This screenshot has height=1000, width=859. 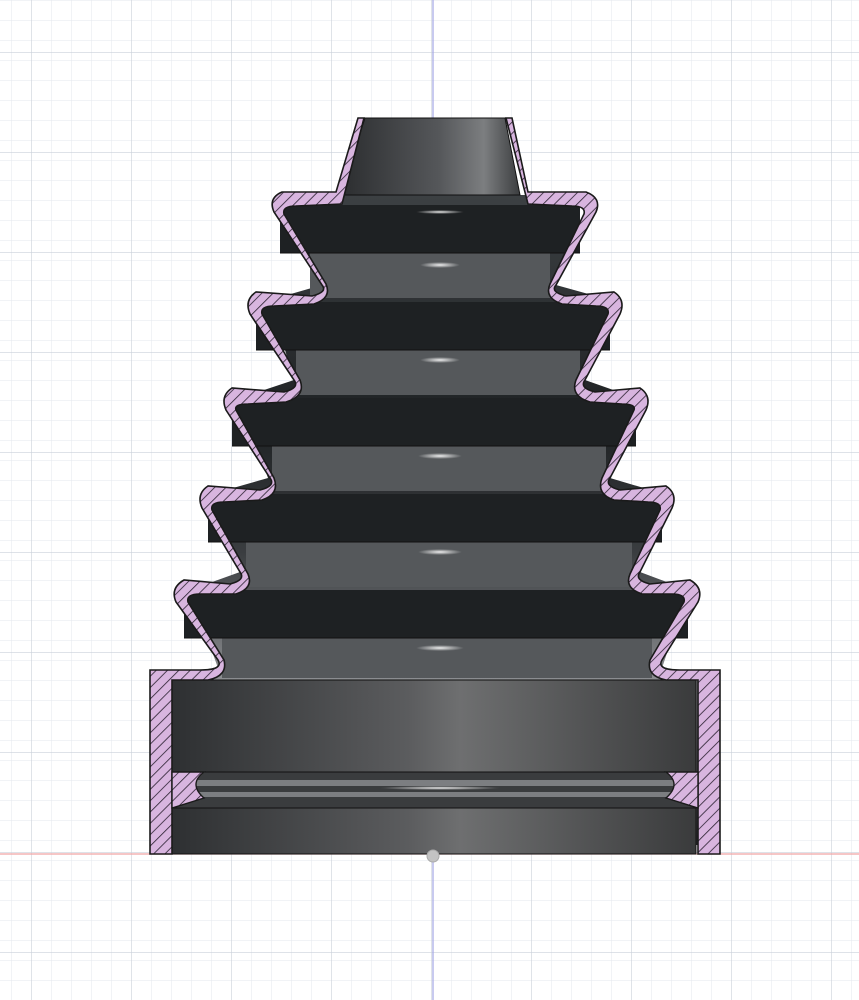 What do you see at coordinates (430, 156) in the screenshot?
I see `neck-interior` at bounding box center [430, 156].